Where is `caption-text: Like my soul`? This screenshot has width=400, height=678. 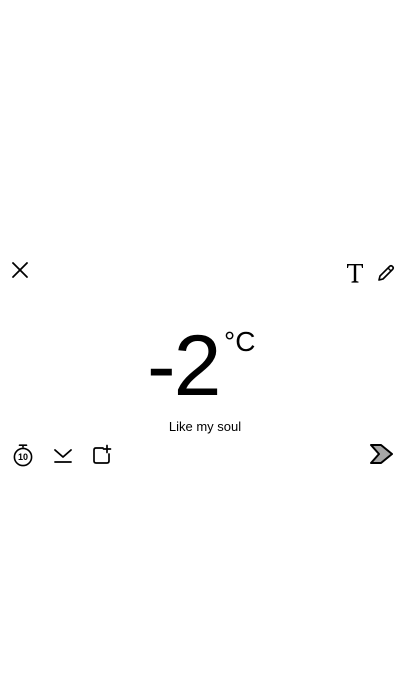
caption-text: Like my soul is located at coordinates (200, 427).